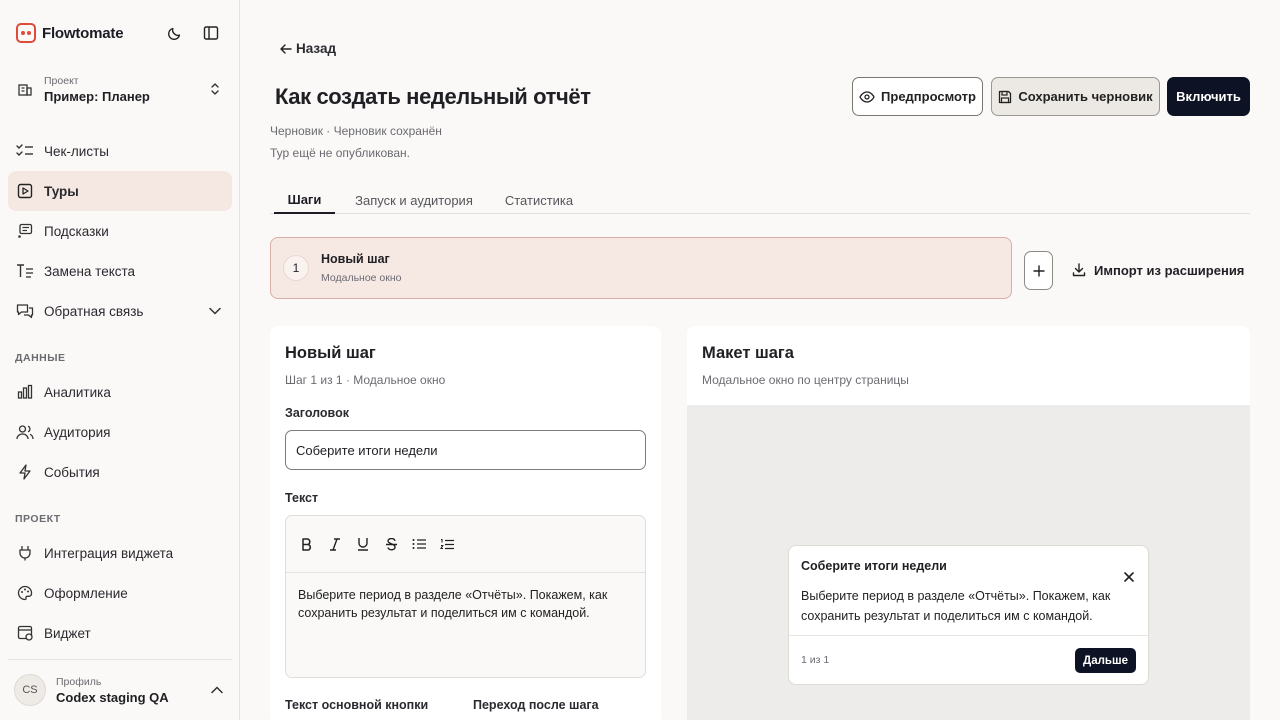 The height and width of the screenshot is (720, 1280). Describe the element at coordinates (330, 353) in the screenshot. I see `editor-title: Новый шаг` at that location.